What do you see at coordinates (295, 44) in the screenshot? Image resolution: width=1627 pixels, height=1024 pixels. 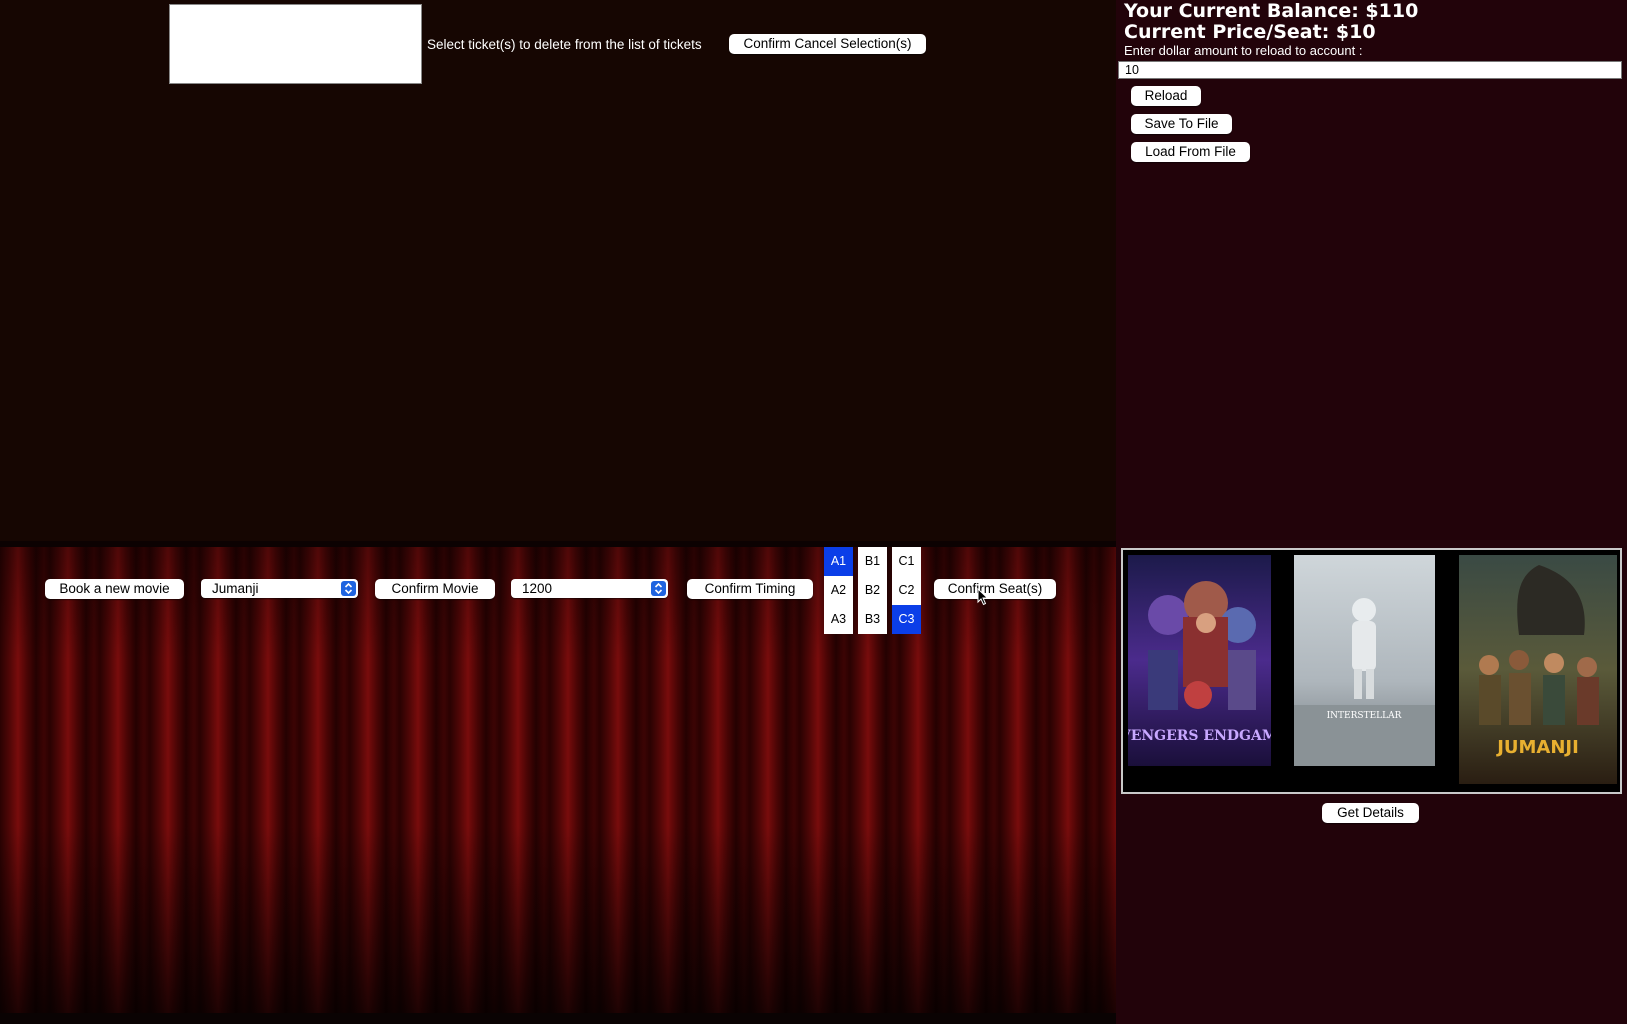 I see `ticket-list` at bounding box center [295, 44].